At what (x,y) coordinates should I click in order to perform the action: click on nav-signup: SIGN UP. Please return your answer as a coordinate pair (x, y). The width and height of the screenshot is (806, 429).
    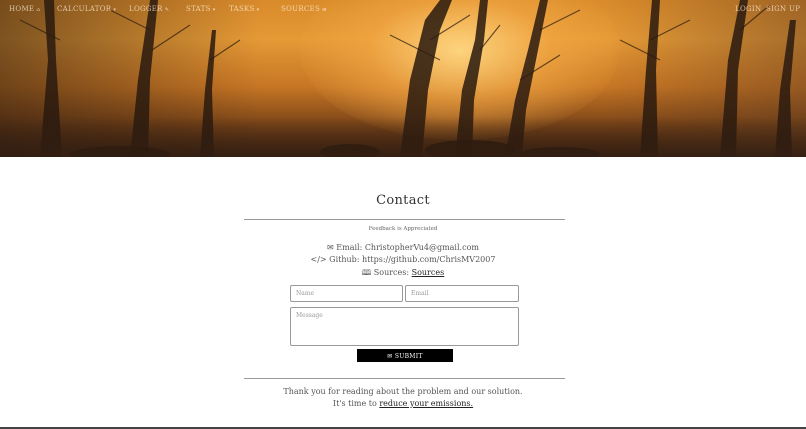
    Looking at the image, I should click on (783, 9).